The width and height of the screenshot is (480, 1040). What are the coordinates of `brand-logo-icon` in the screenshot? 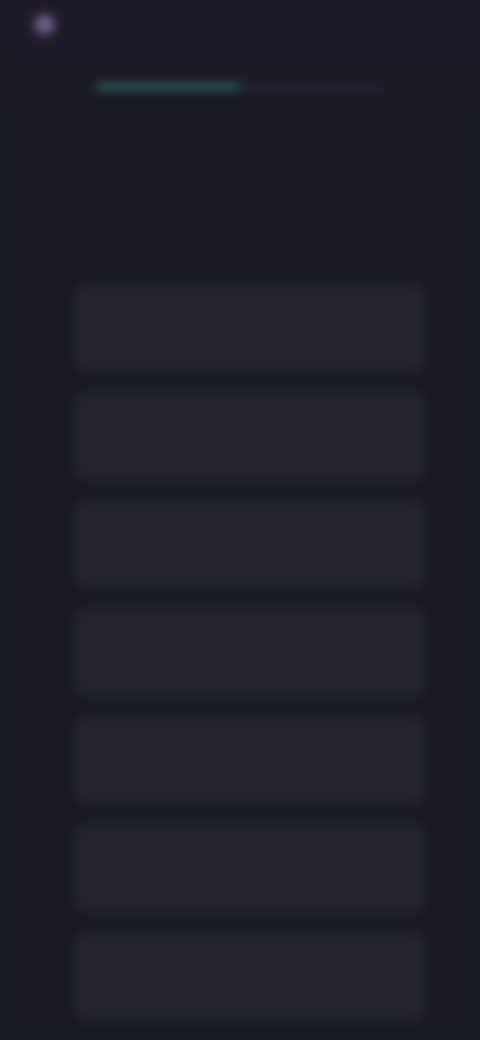 It's located at (45, 25).